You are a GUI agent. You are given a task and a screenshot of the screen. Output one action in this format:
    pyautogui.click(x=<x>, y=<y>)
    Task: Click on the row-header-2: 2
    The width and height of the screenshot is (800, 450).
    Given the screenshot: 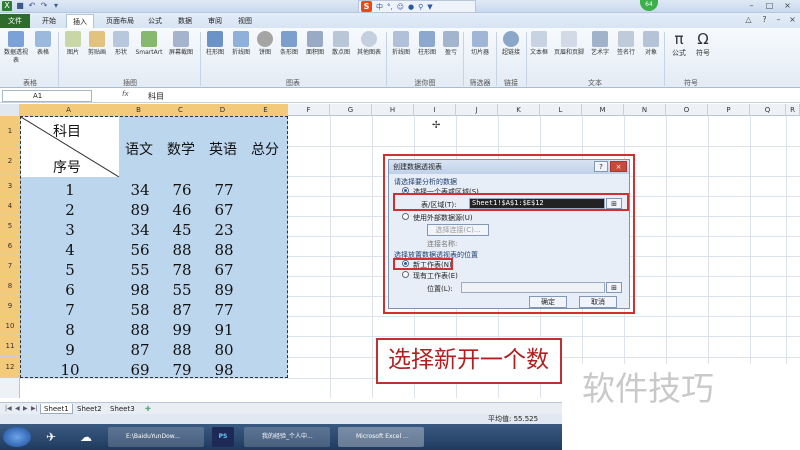 What is the action you would take?
    pyautogui.click(x=10, y=161)
    